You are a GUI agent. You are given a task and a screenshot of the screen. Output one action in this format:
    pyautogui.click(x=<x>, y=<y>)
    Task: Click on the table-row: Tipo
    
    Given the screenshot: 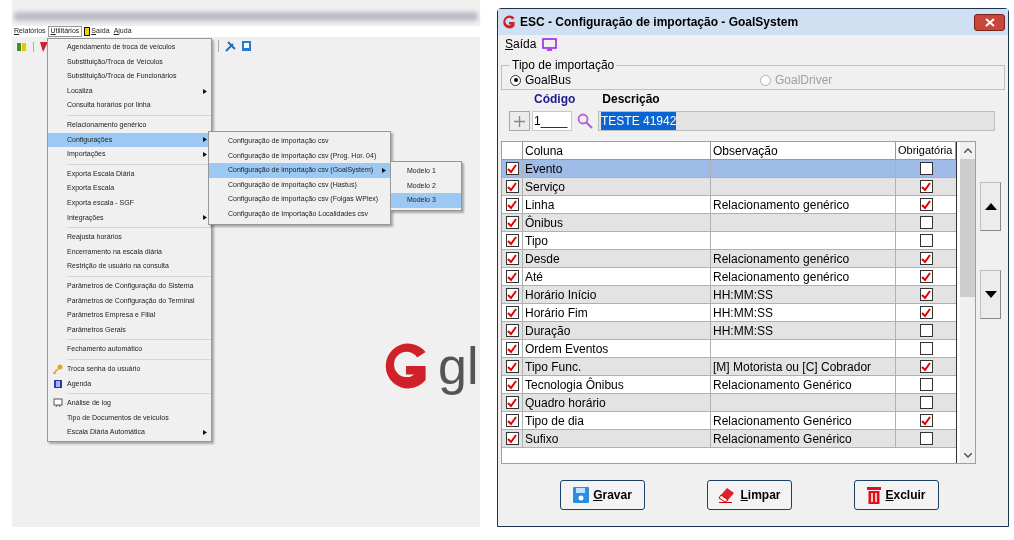 What is the action you would take?
    pyautogui.click(x=729, y=241)
    